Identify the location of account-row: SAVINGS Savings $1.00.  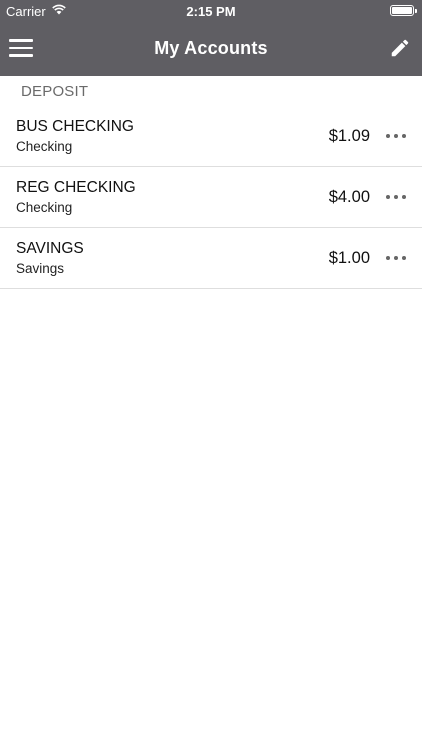
(211, 258).